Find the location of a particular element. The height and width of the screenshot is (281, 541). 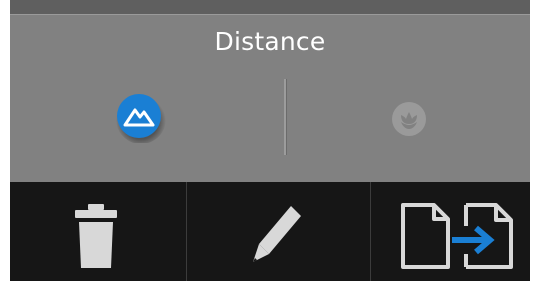

mode-divider is located at coordinates (285, 117).